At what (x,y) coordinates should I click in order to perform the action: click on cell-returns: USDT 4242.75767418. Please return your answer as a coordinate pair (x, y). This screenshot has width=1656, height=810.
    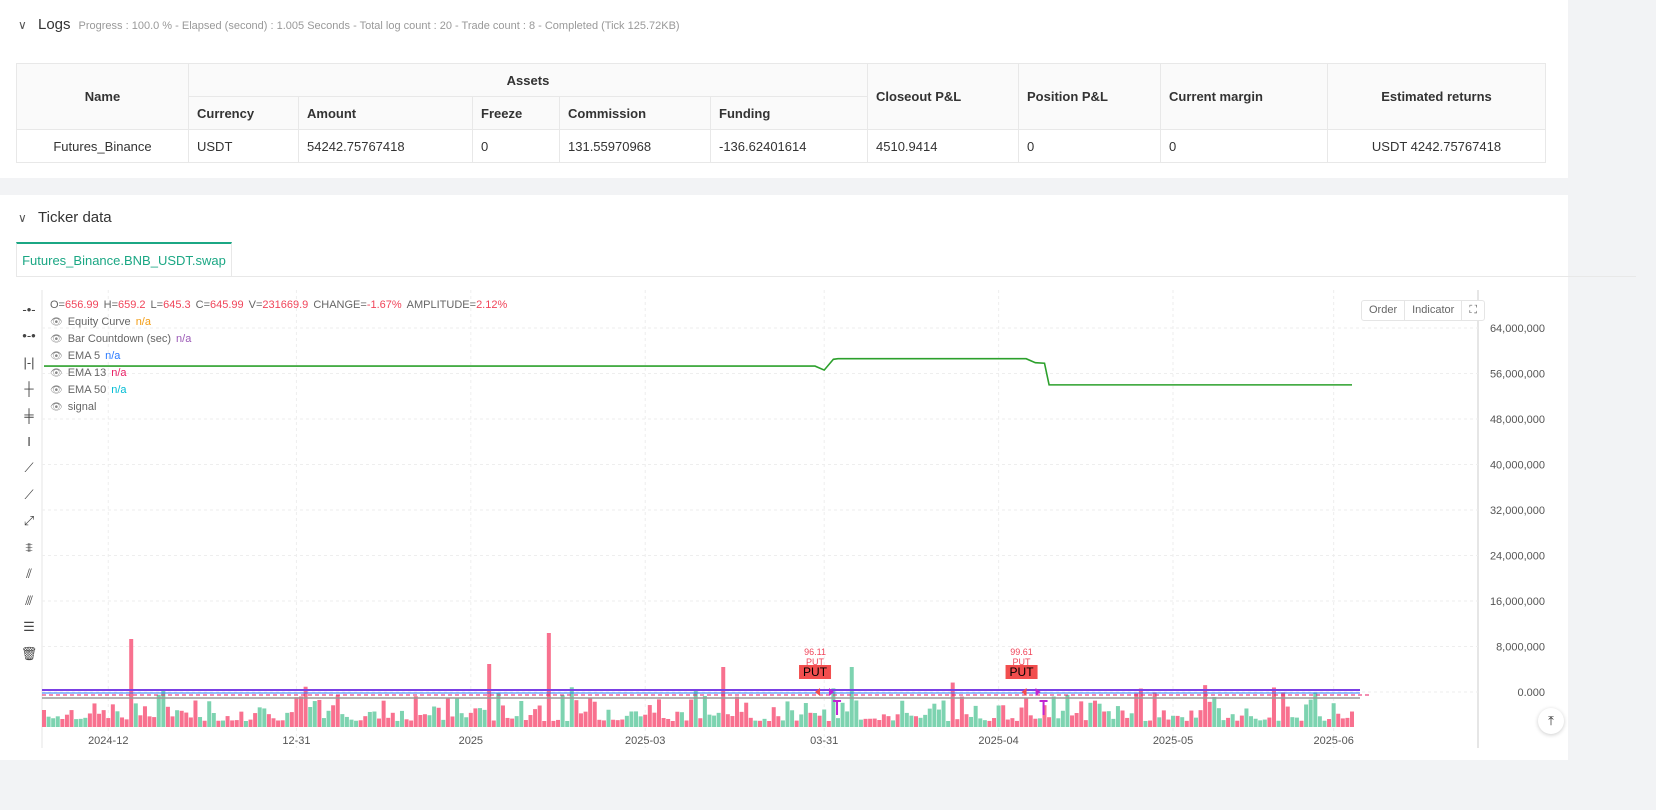
    Looking at the image, I should click on (1436, 146).